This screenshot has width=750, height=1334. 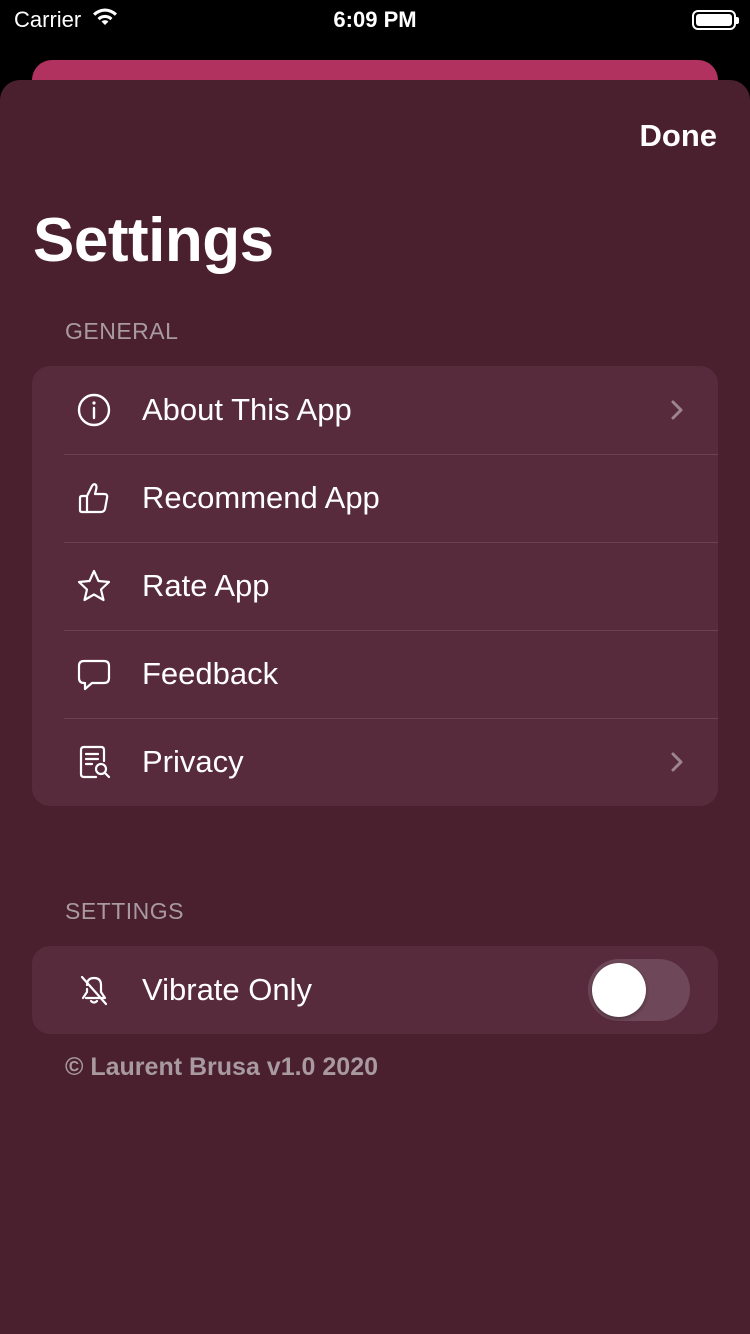 What do you see at coordinates (375, 674) in the screenshot?
I see `feedback-row: Feedback` at bounding box center [375, 674].